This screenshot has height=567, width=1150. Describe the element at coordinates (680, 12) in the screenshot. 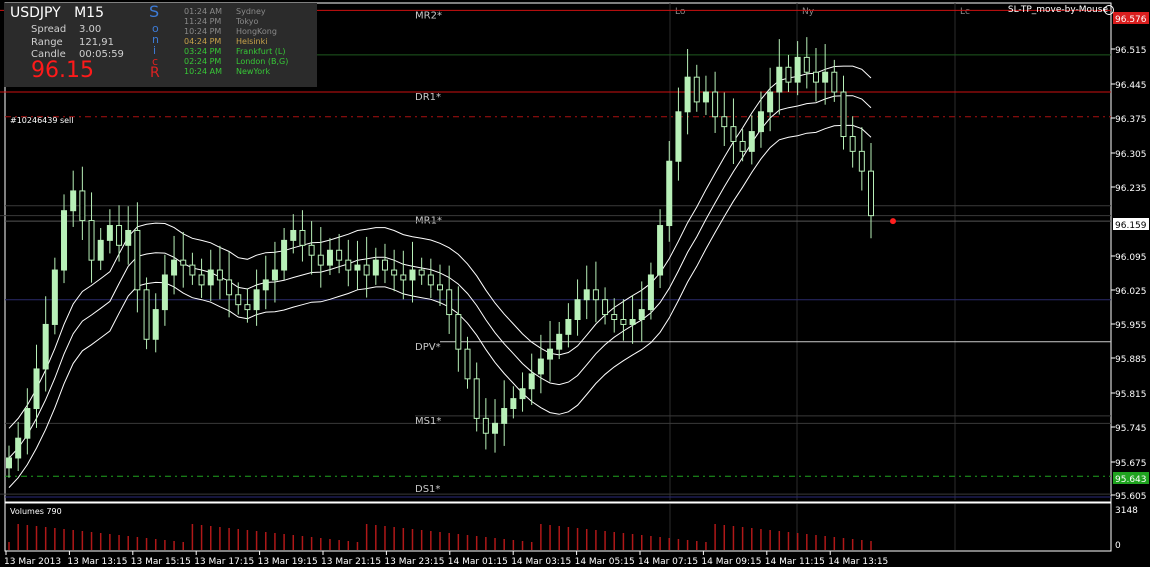

I see `session-marker-label: Lo` at that location.